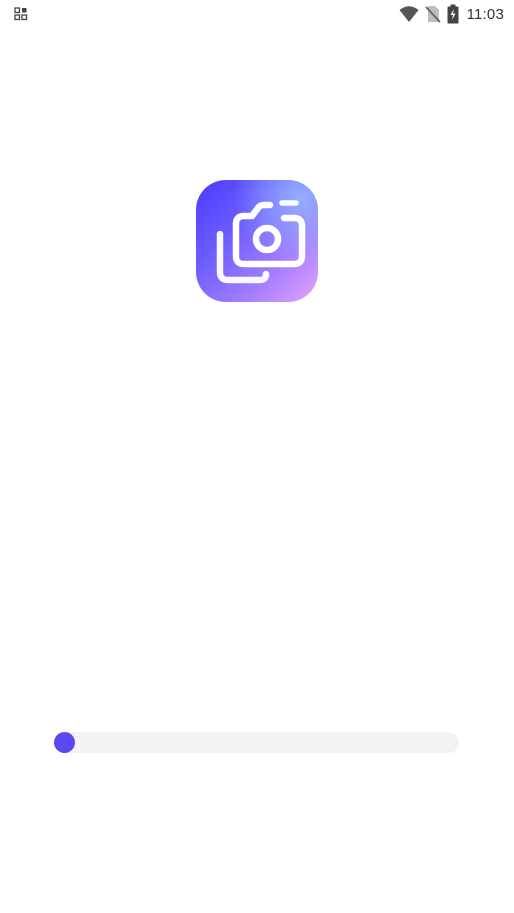 Image resolution: width=514 pixels, height=913 pixels. I want to click on wifi-icon, so click(409, 14).